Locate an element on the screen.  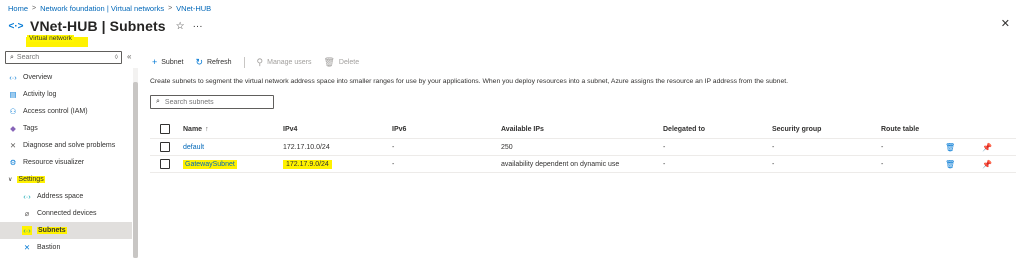
trash-icon: 🗑 is located at coordinates (329, 61).